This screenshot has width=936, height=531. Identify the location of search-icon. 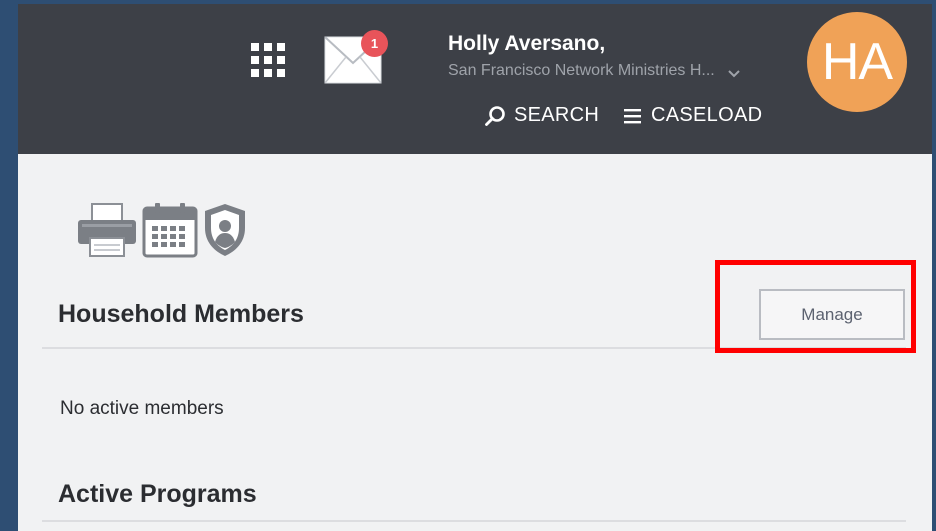
(495, 115).